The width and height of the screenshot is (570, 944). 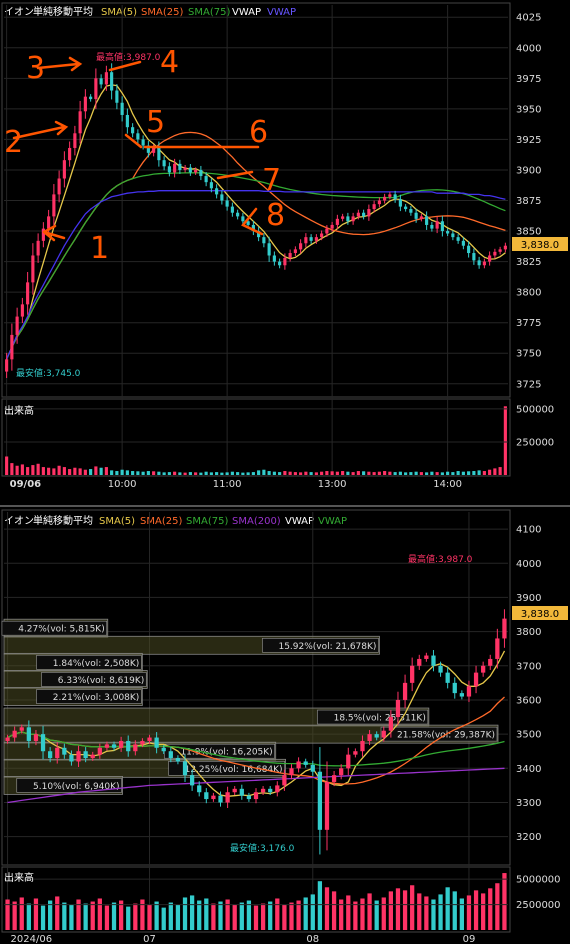 I want to click on top-high-label: 最高値:3,987.0, so click(x=128, y=57).